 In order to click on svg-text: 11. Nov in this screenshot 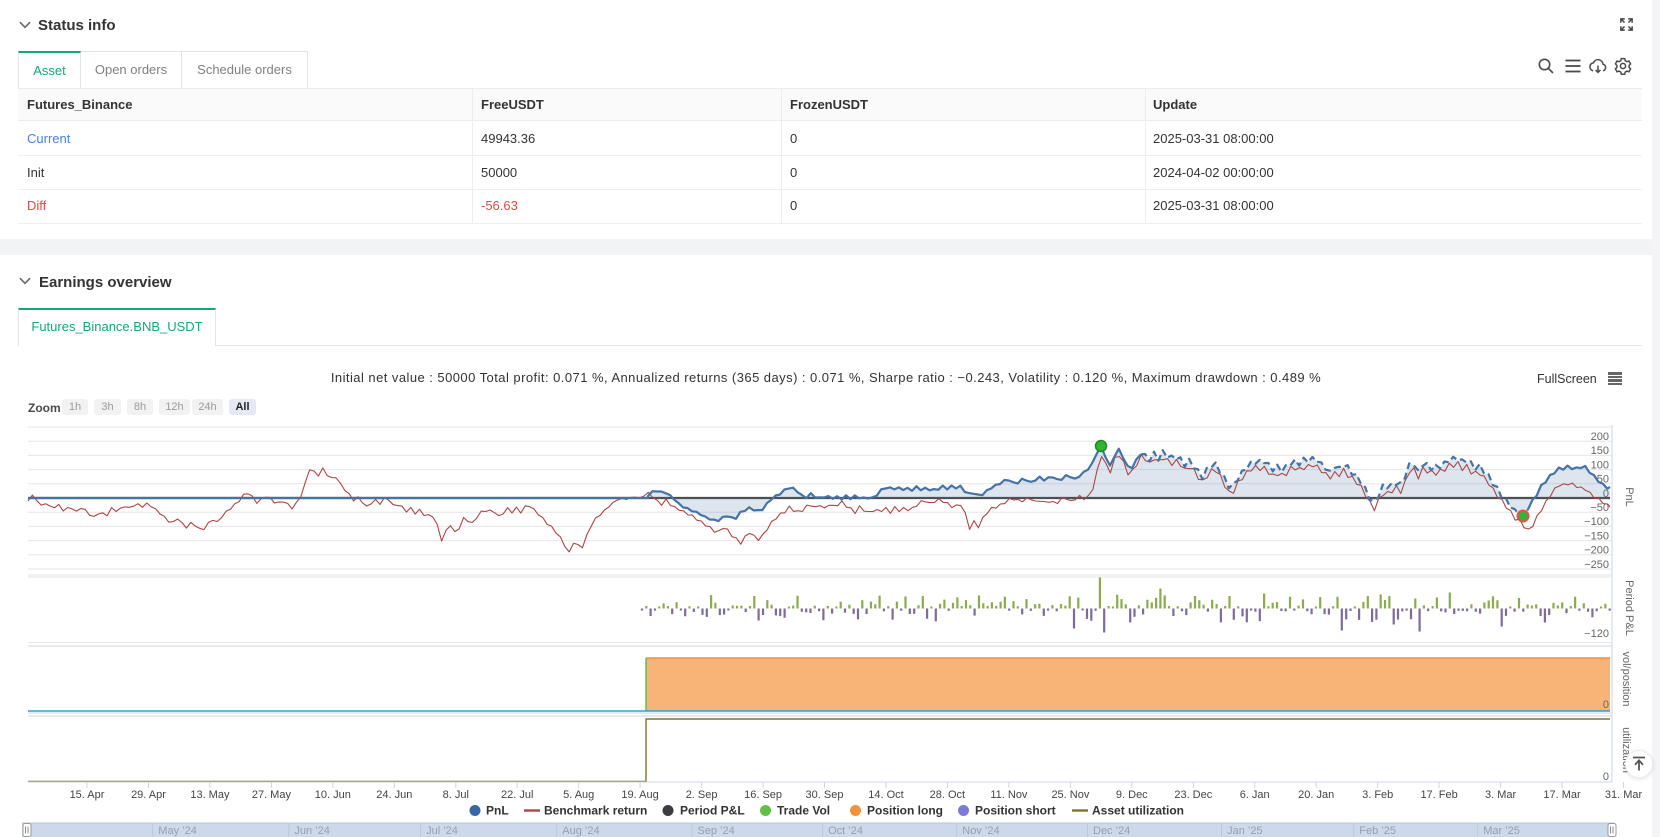, I will do `click(1009, 795)`.